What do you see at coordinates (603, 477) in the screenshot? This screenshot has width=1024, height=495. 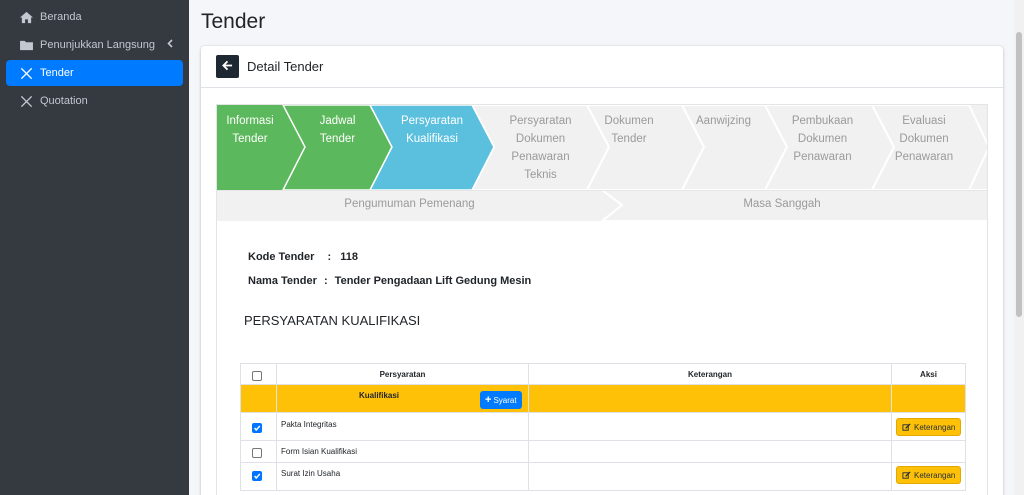 I see `table-row: Surat Izin Usaha Keterangan` at bounding box center [603, 477].